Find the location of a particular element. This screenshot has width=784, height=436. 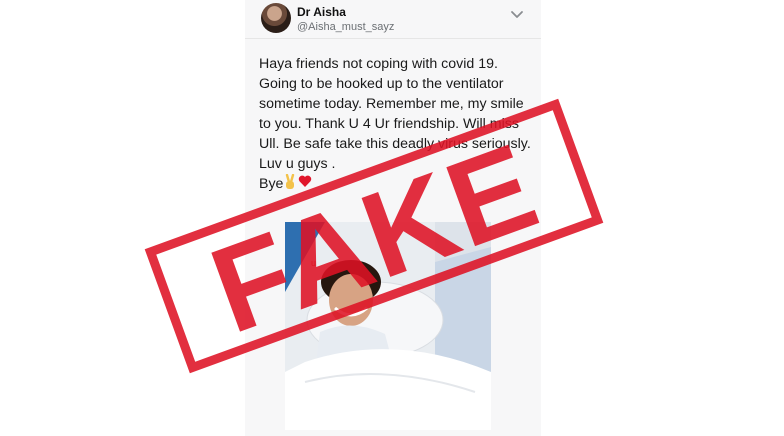

victory-hand-icon is located at coordinates (290, 181).